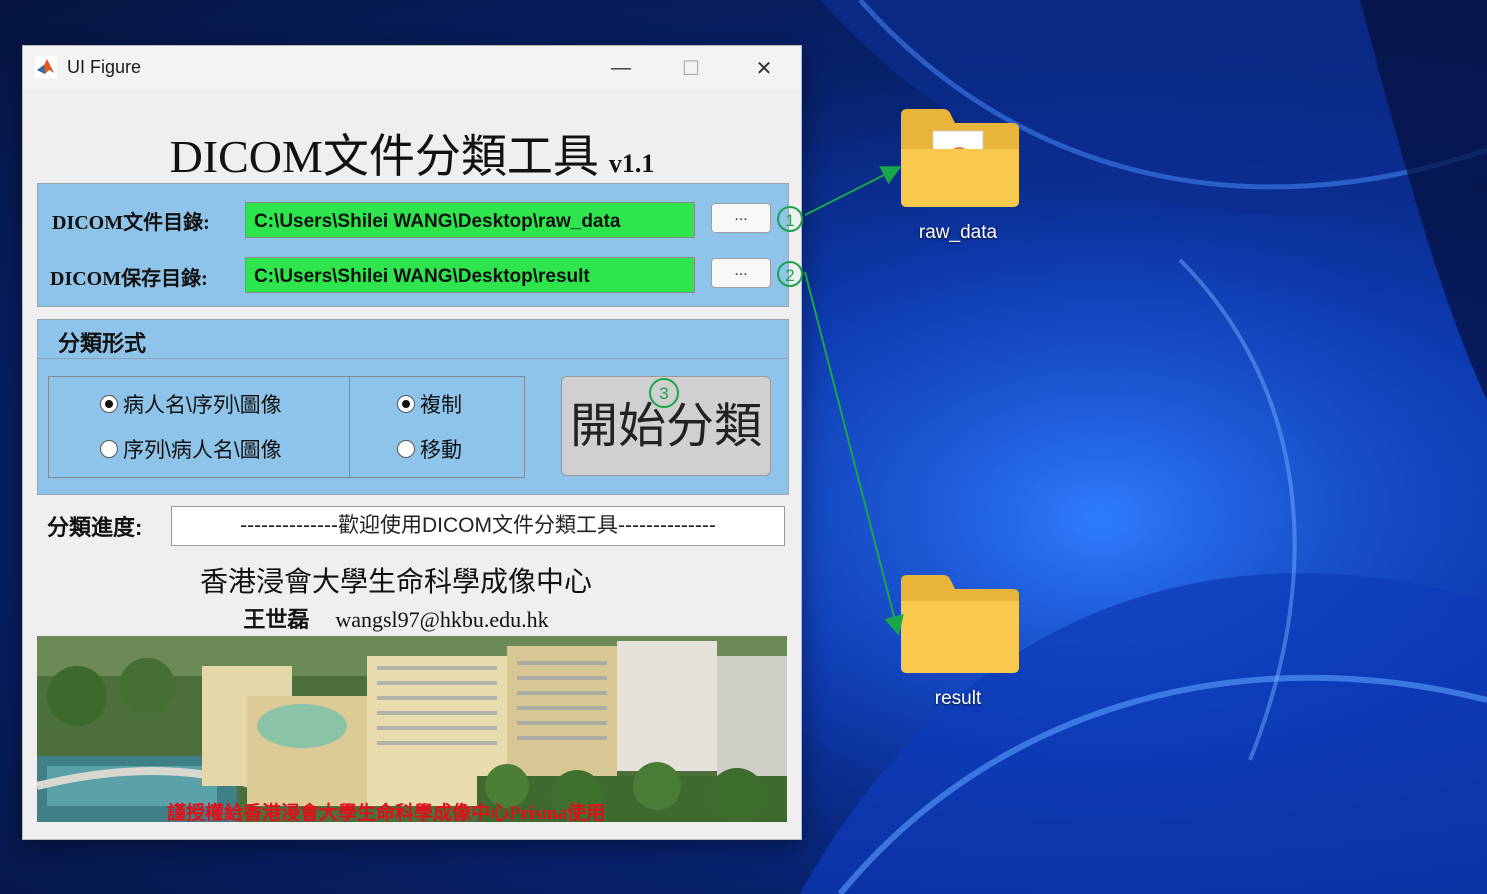 The height and width of the screenshot is (894, 1487). Describe the element at coordinates (386, 812) in the screenshot. I see `photo-caption: 謹授權給香港浸會大學生命科學成像中心Prisma使用` at that location.